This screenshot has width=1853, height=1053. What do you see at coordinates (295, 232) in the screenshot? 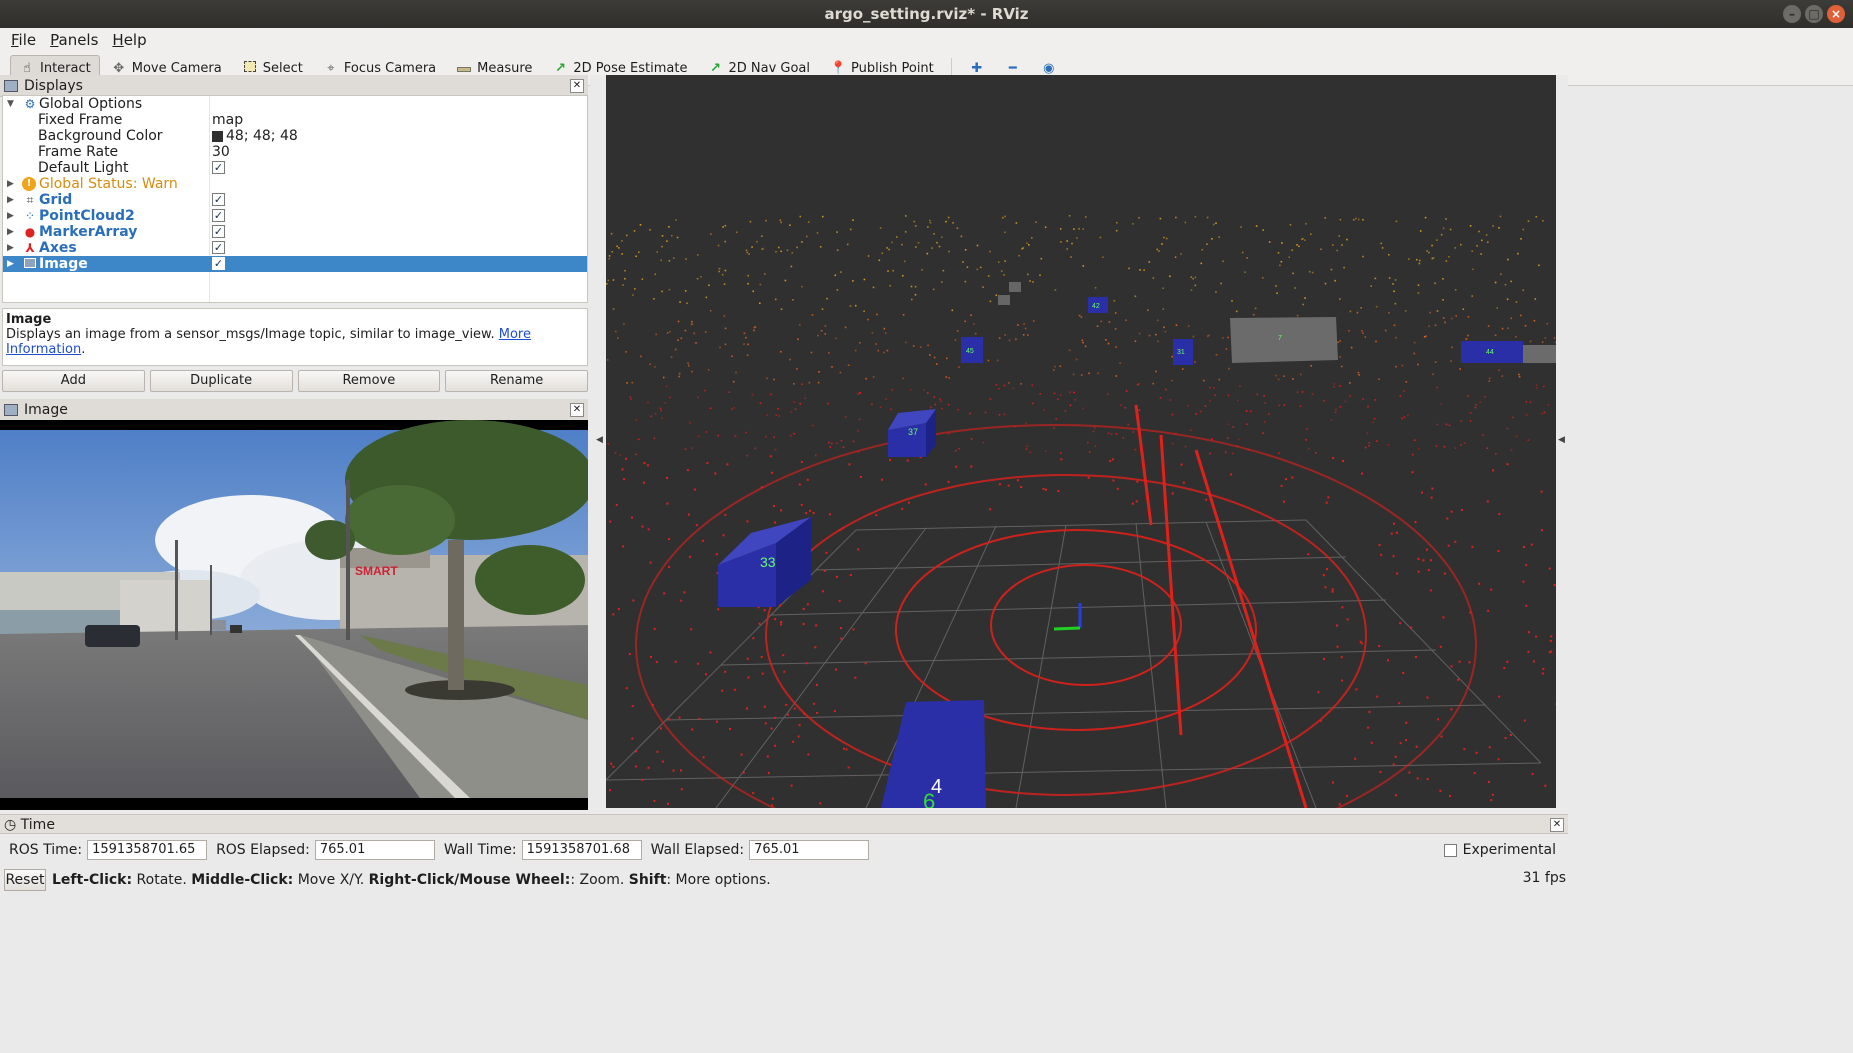
I see `tree-row-markerarray: ▶ ● MarkerArray ✓` at bounding box center [295, 232].